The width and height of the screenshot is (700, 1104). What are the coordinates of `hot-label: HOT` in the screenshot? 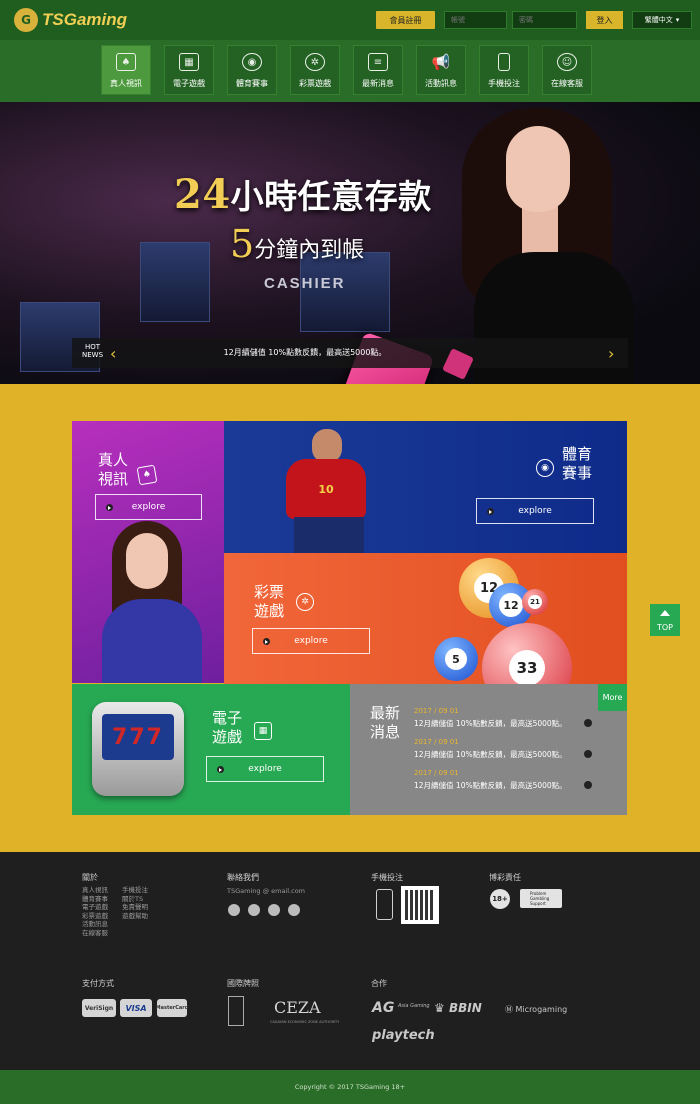 It's located at (92, 347).